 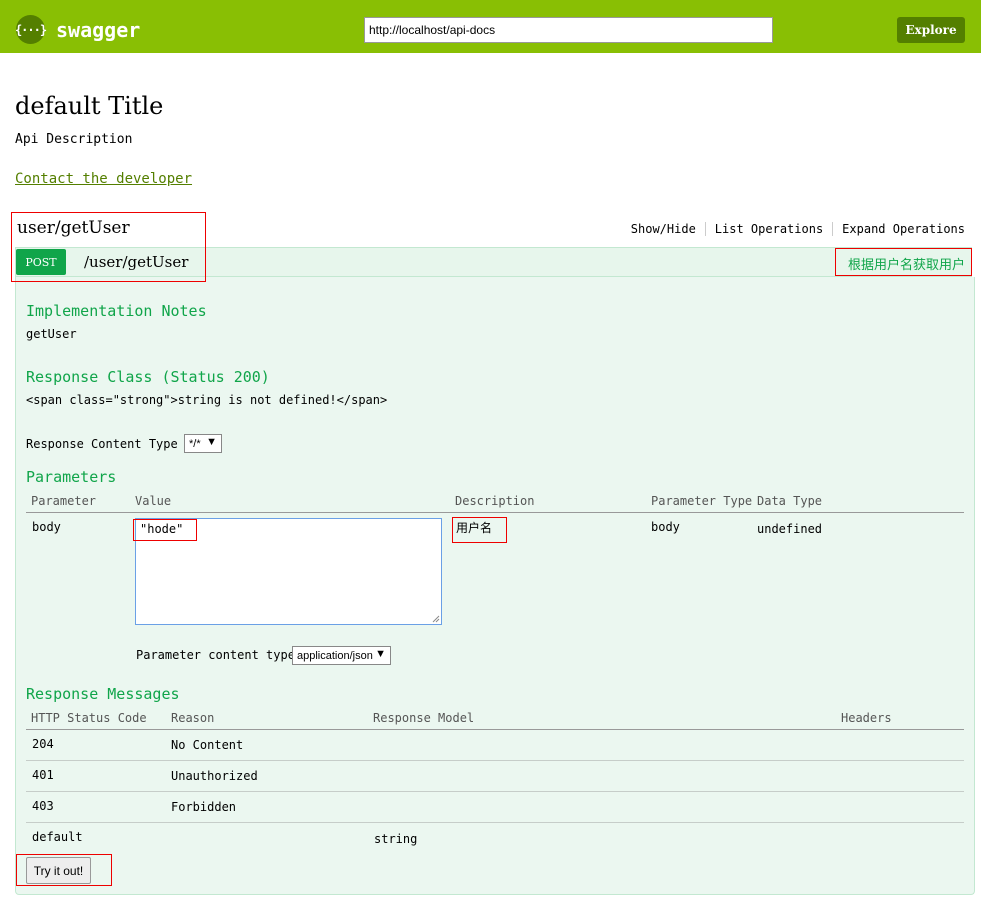 I want to click on parameters-heading: Parameters, so click(x=71, y=477).